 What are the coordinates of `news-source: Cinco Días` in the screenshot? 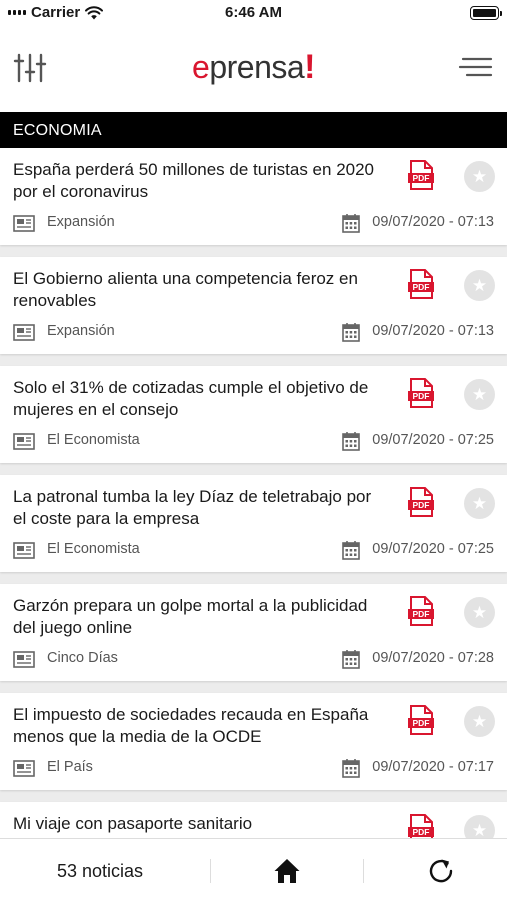 It's located at (82, 658).